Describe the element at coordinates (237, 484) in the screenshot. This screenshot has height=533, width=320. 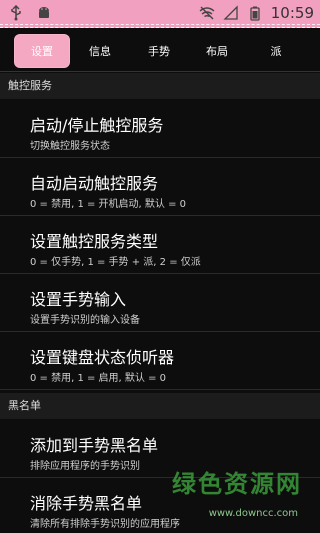
I see `watermark-logo: 绿色资源网` at that location.